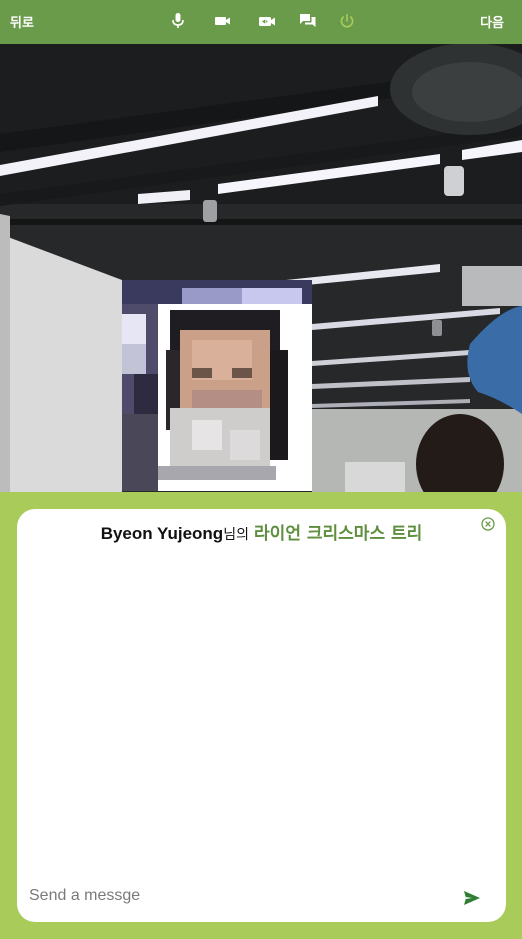 The width and height of the screenshot is (522, 939). I want to click on room-name: 라이언 크리스마스 트리, so click(338, 534).